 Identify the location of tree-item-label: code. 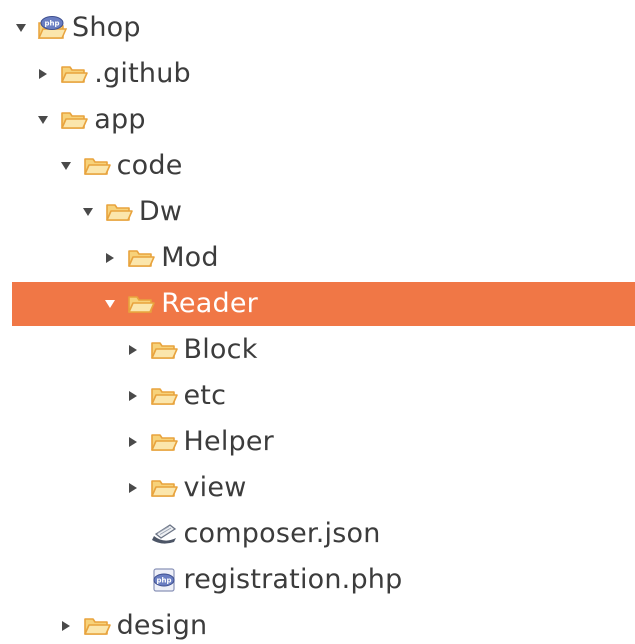
(149, 165).